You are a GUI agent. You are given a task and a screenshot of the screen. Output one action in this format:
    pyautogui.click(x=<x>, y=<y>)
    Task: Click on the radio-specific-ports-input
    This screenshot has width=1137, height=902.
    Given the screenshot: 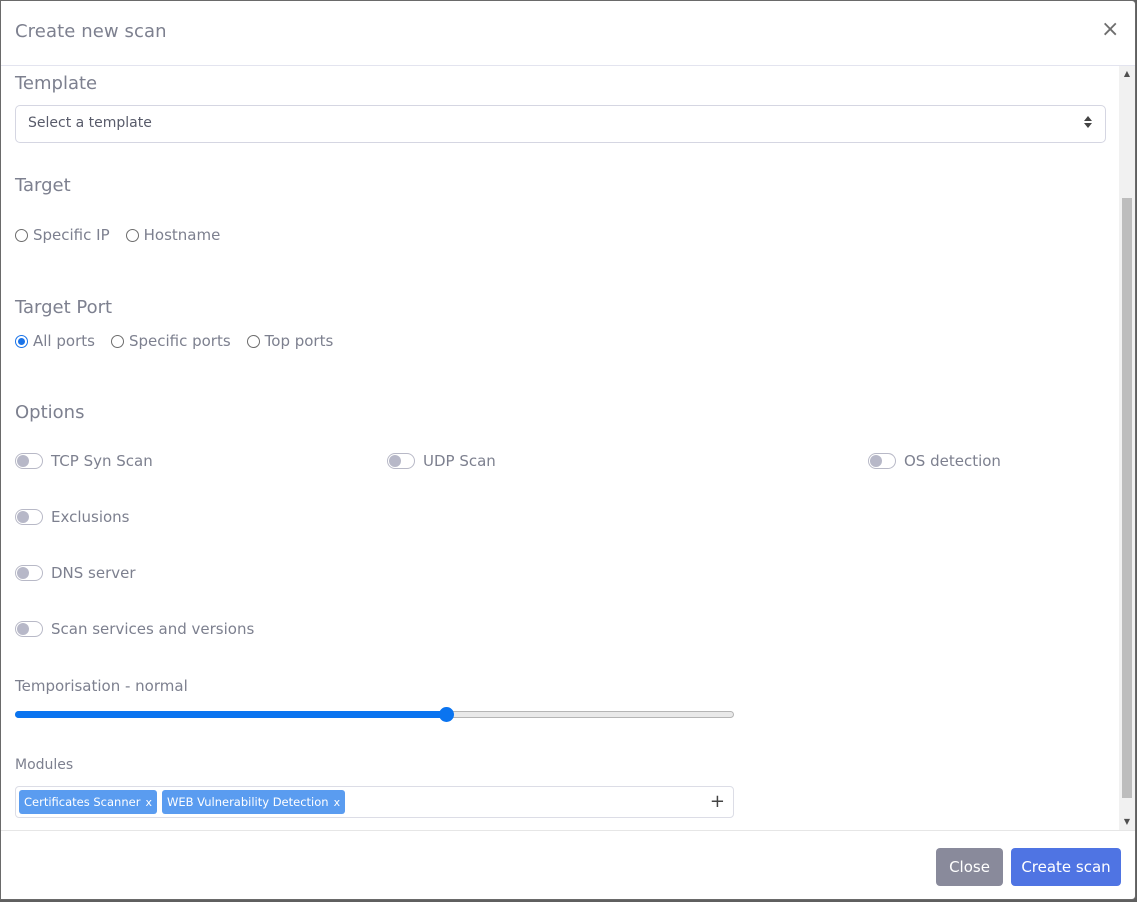 What is the action you would take?
    pyautogui.click(x=117, y=341)
    